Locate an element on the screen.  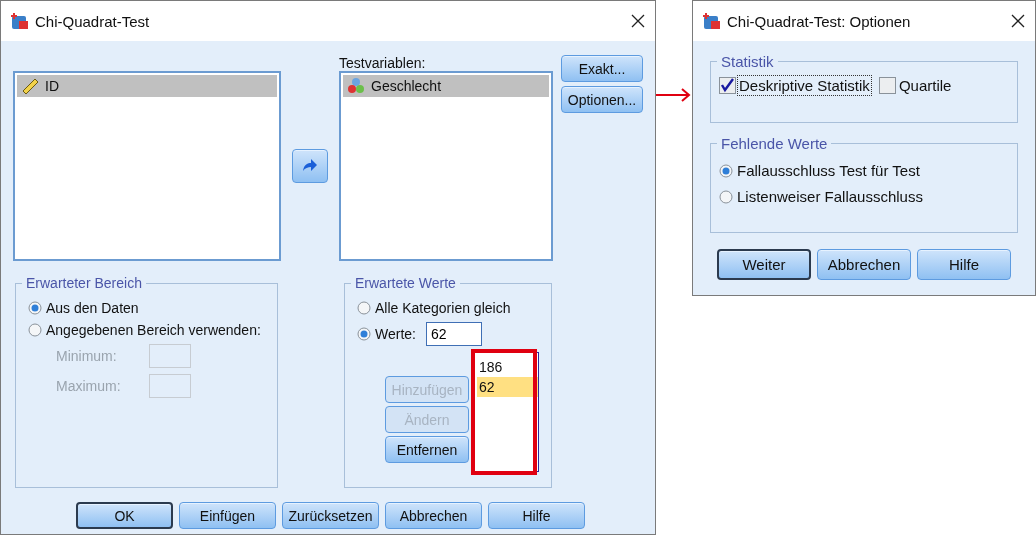
list-item: 62 is located at coordinates (507, 387).